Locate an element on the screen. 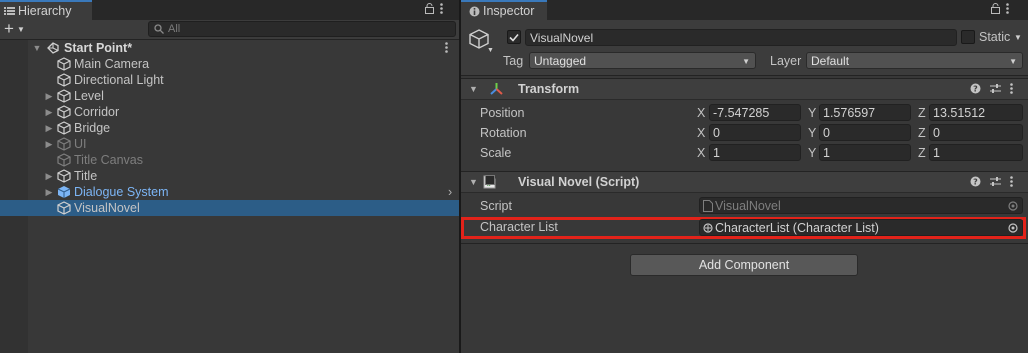 This screenshot has width=1028, height=353. tab-inspector: Inspector is located at coordinates (504, 10).